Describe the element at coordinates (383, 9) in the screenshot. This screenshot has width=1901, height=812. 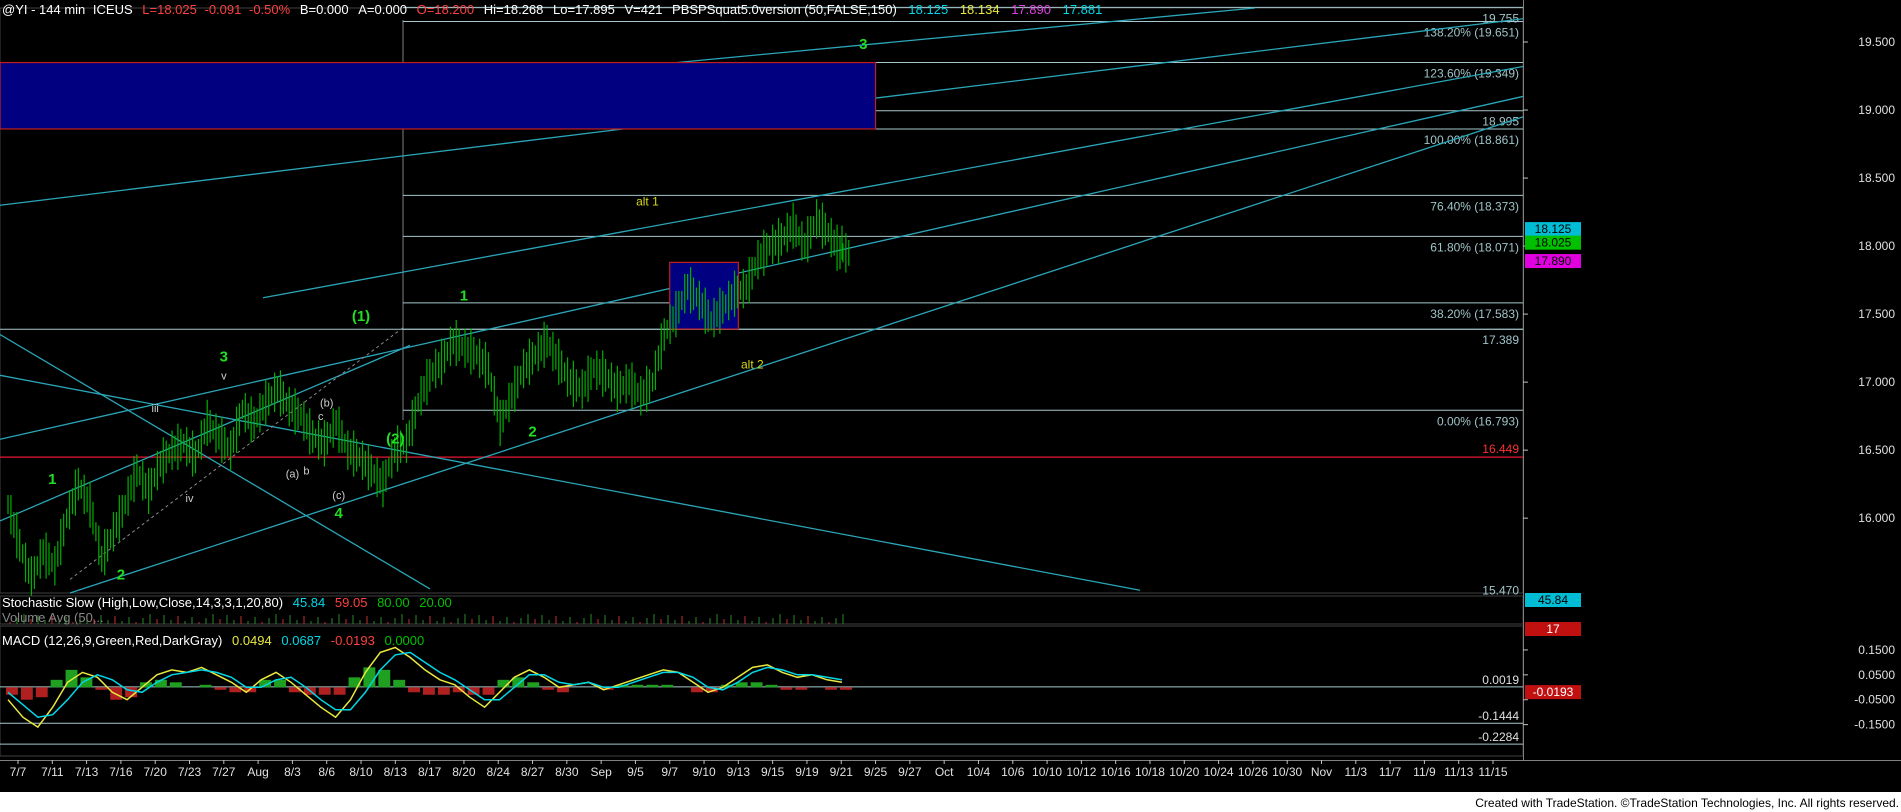
I see `ask-value: A=0.000` at that location.